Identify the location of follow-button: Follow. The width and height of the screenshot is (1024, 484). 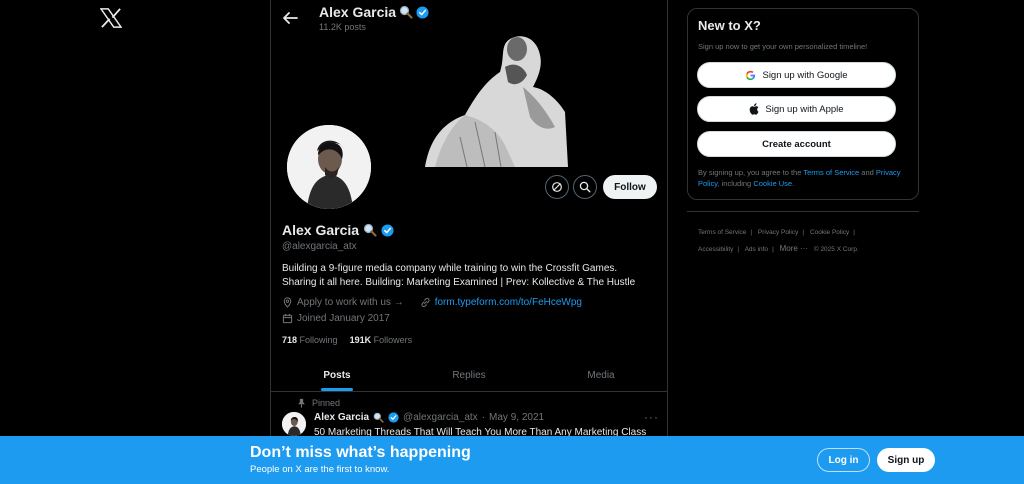
(630, 187).